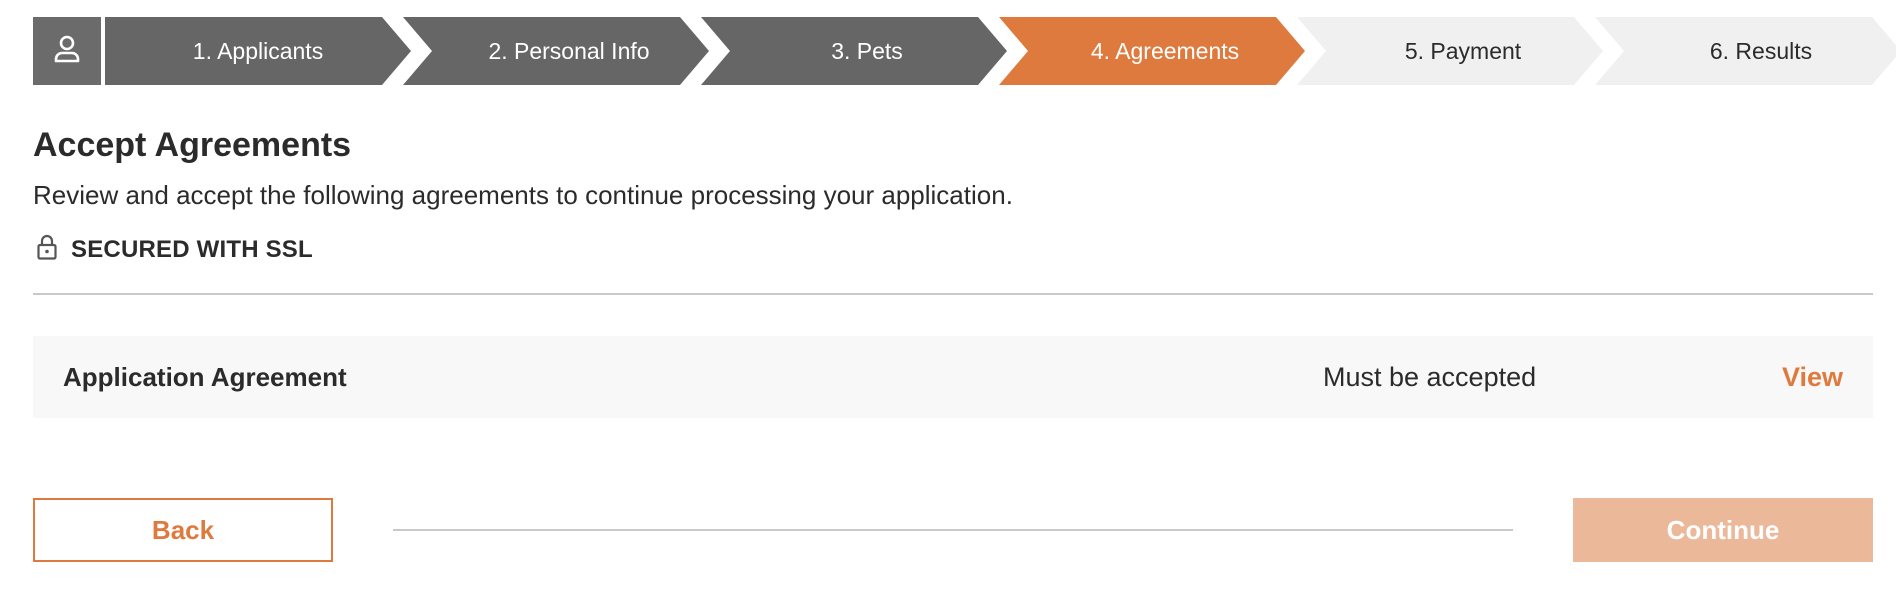 The height and width of the screenshot is (589, 1896). Describe the element at coordinates (192, 249) in the screenshot. I see `ssl-label: SECURED WITH SSL` at that location.